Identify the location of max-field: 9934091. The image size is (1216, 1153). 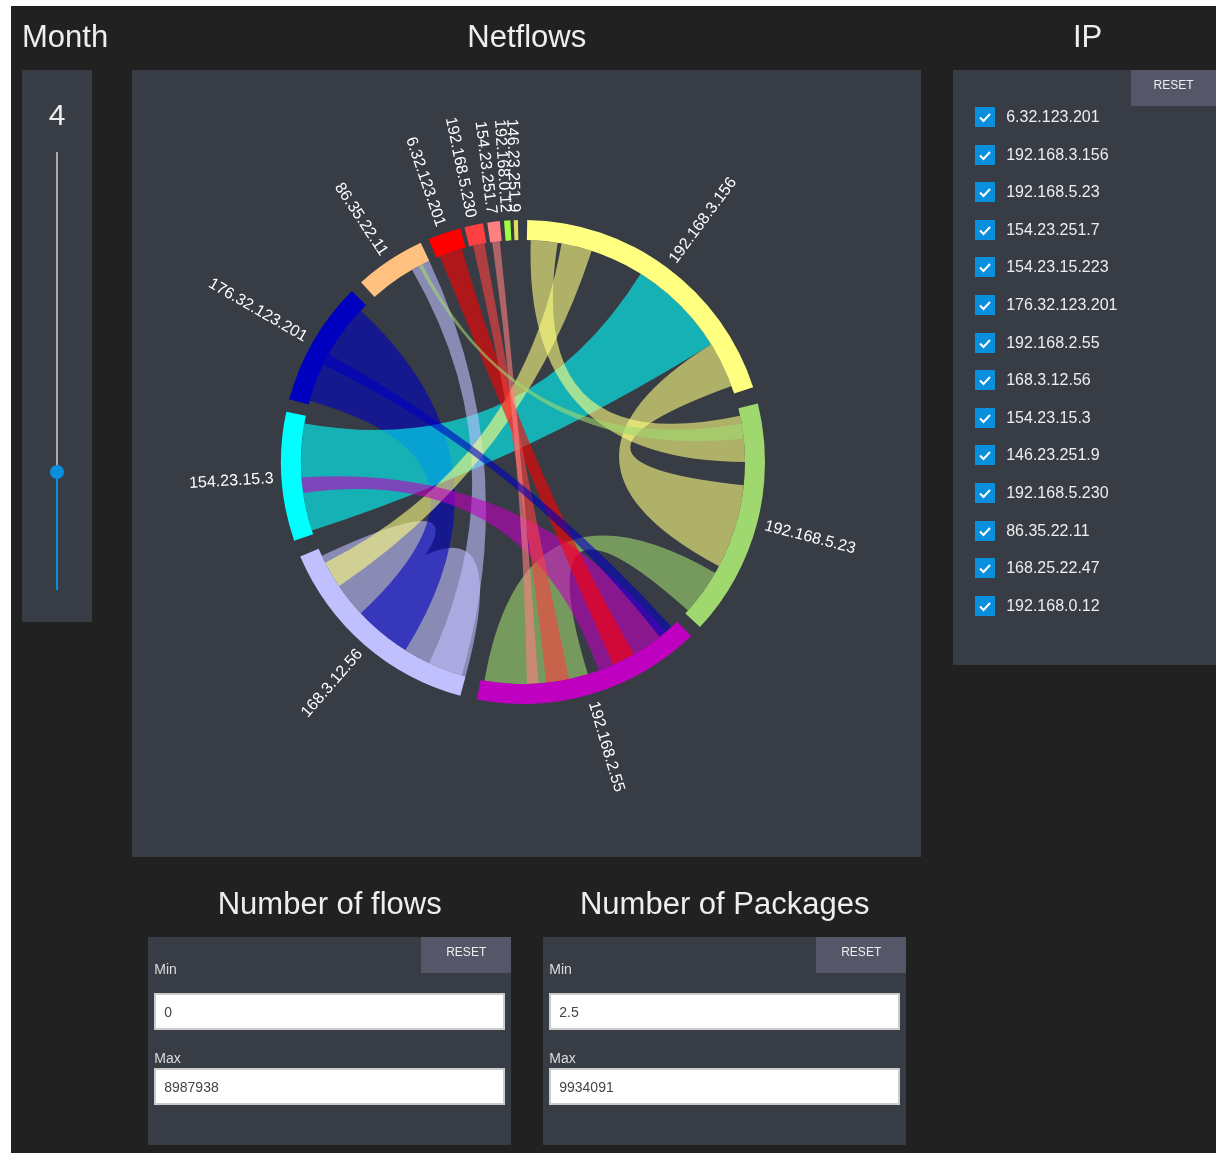
(725, 1086).